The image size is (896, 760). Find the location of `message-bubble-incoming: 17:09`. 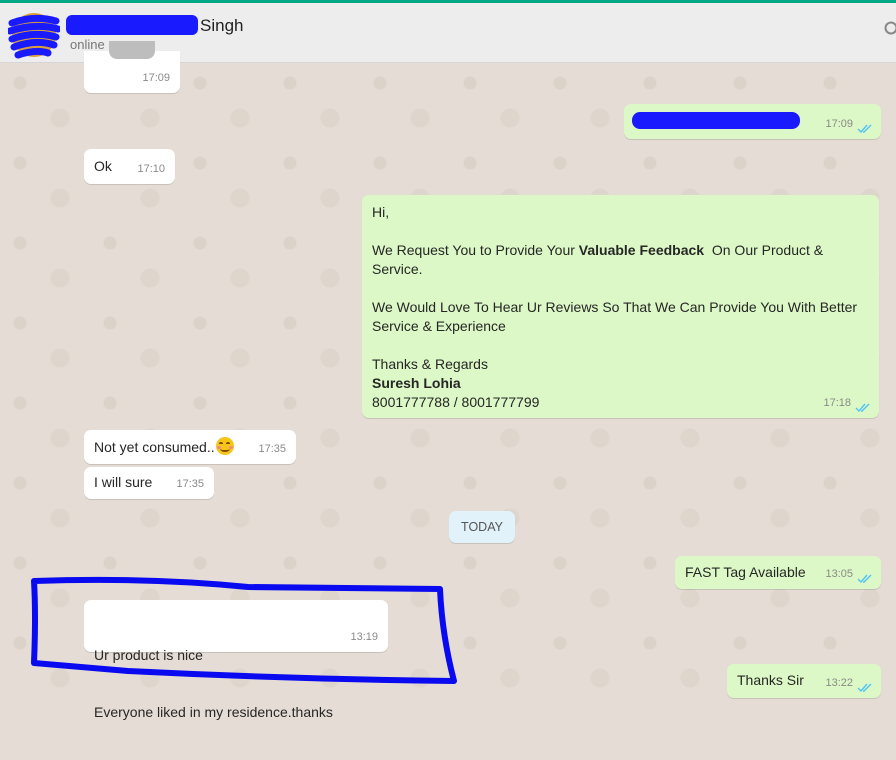

message-bubble-incoming: 17:09 is located at coordinates (132, 72).